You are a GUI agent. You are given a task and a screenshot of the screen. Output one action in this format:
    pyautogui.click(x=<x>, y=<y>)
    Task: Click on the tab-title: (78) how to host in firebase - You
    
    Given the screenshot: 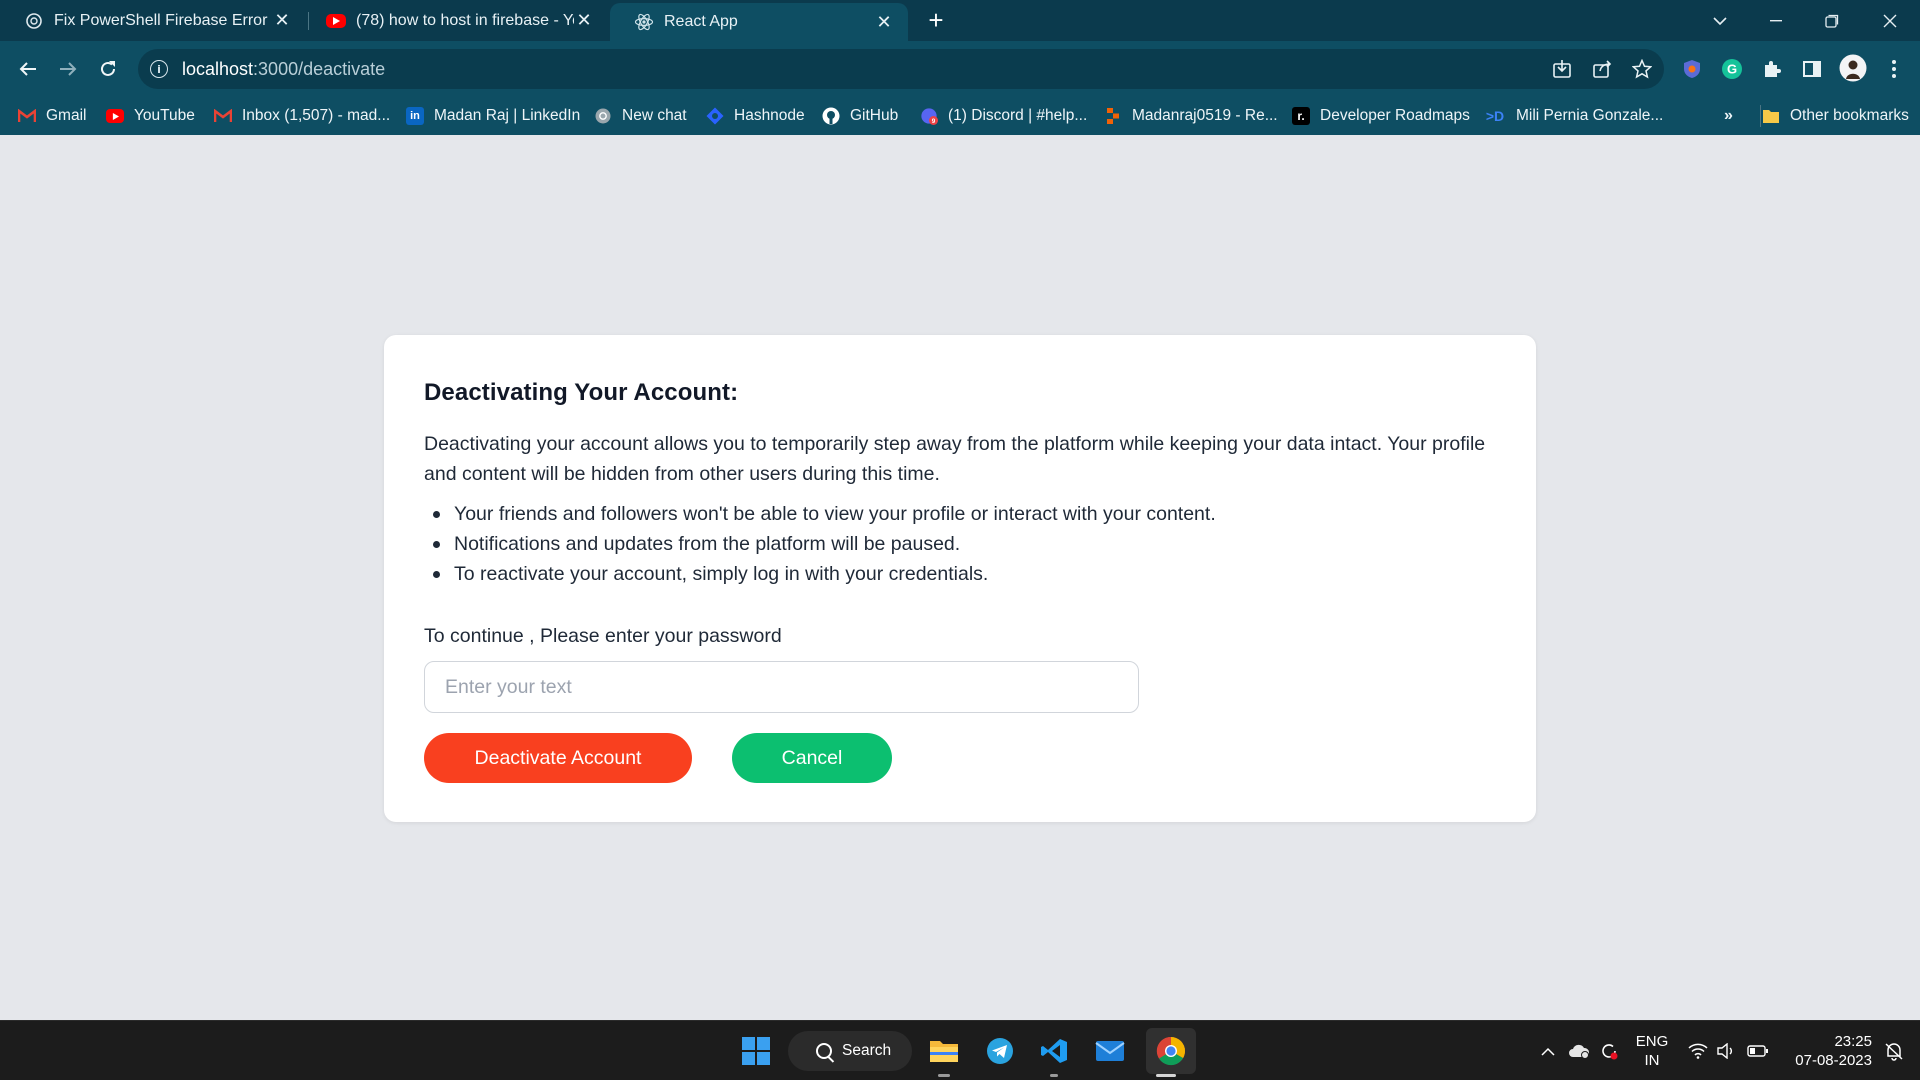 What is the action you would take?
    pyautogui.click(x=465, y=20)
    